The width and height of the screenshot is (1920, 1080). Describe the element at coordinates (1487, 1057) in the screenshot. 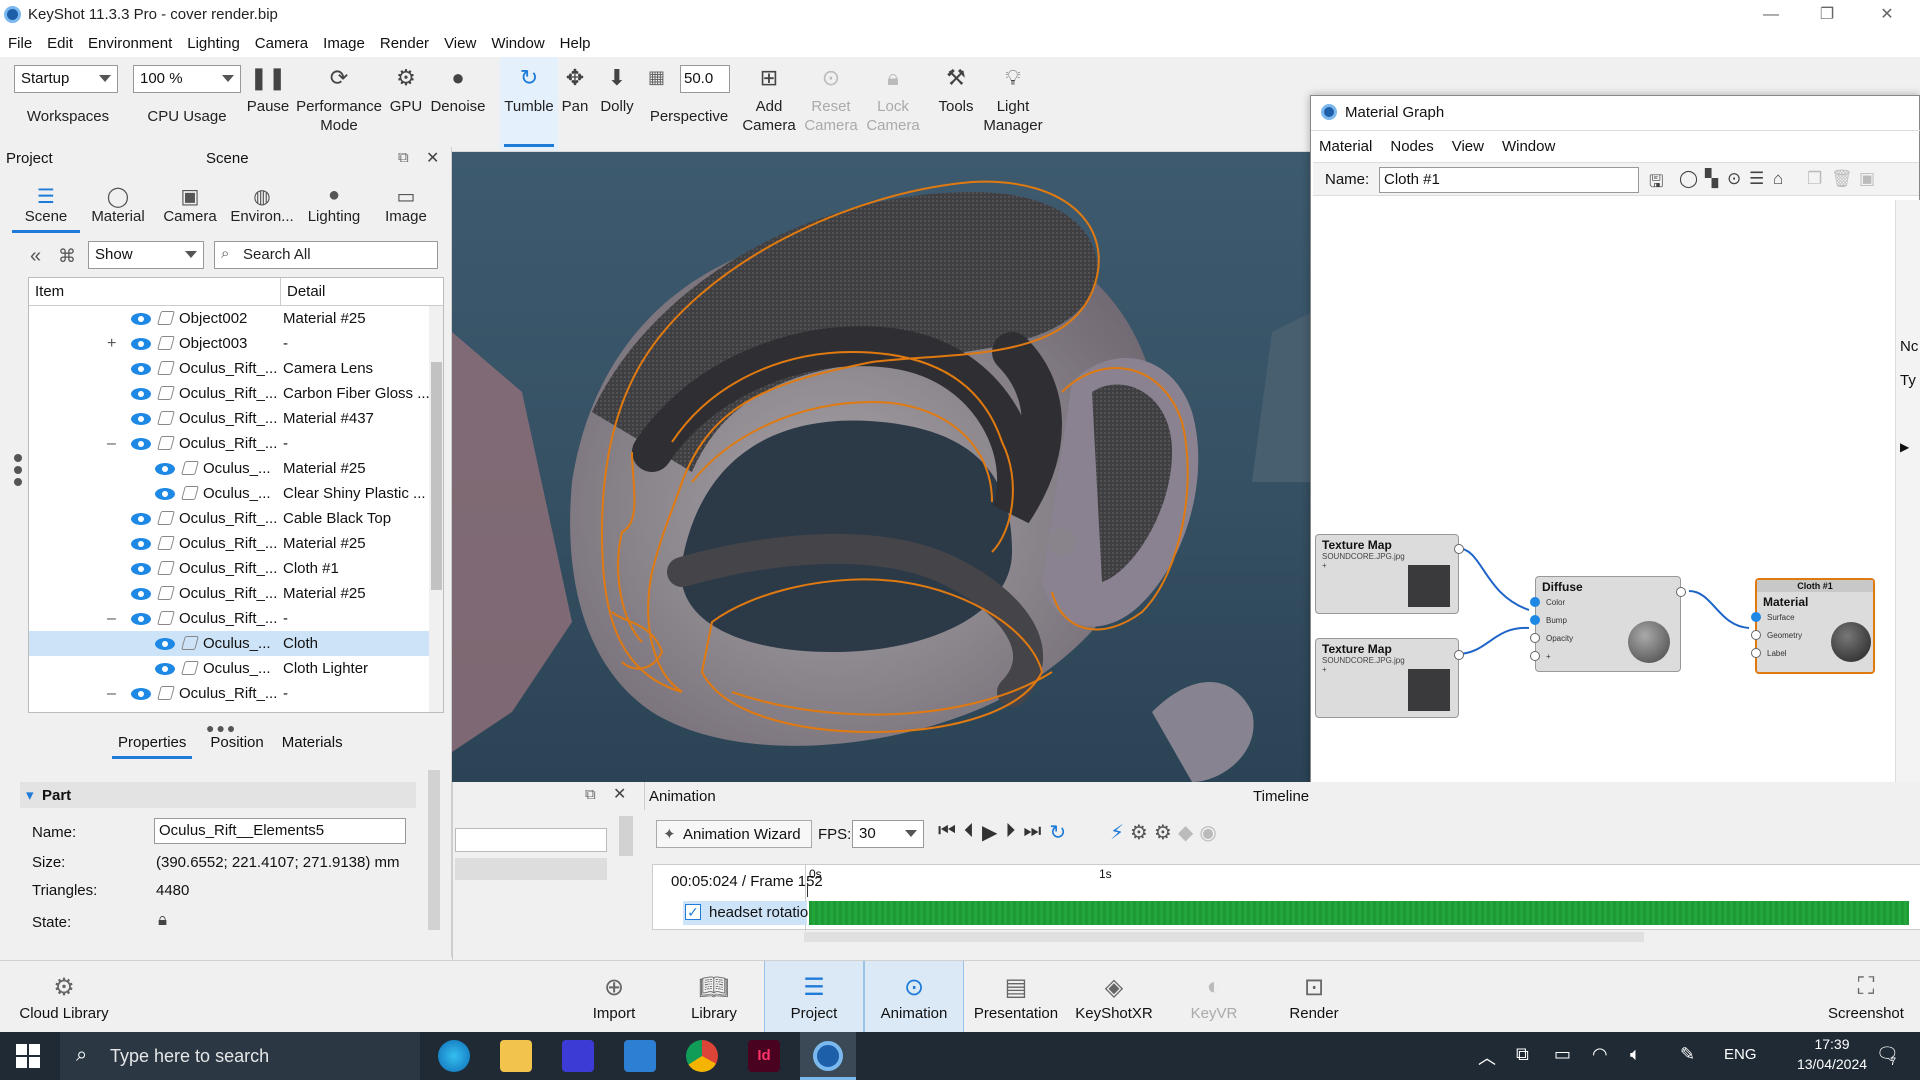

I see `tray-chevron-icon: ︿` at that location.